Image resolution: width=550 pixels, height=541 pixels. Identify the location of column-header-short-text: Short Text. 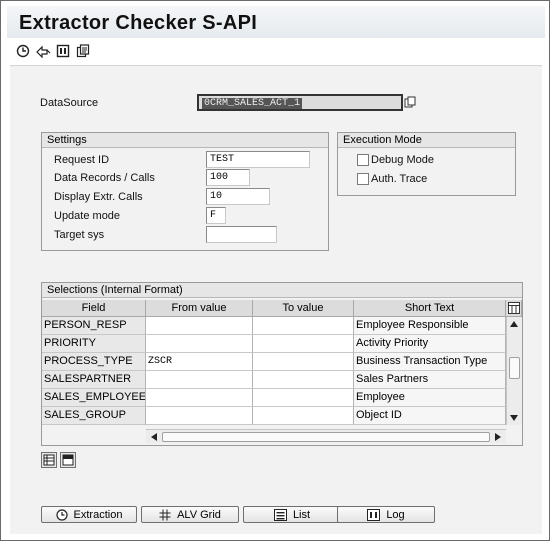
(430, 308).